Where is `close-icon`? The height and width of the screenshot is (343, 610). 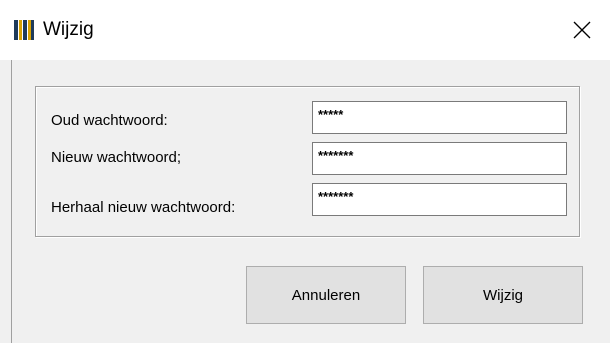 close-icon is located at coordinates (582, 30).